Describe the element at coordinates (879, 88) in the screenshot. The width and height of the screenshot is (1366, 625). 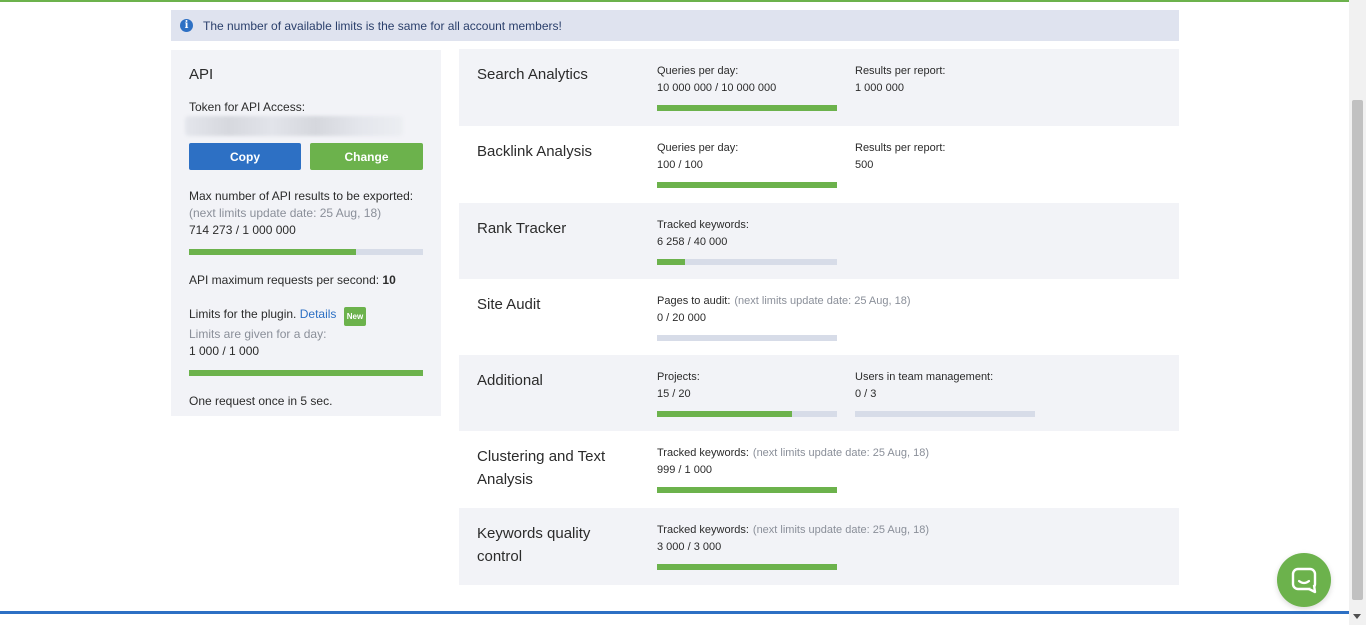
I see `metric-value: 1 000 000` at that location.